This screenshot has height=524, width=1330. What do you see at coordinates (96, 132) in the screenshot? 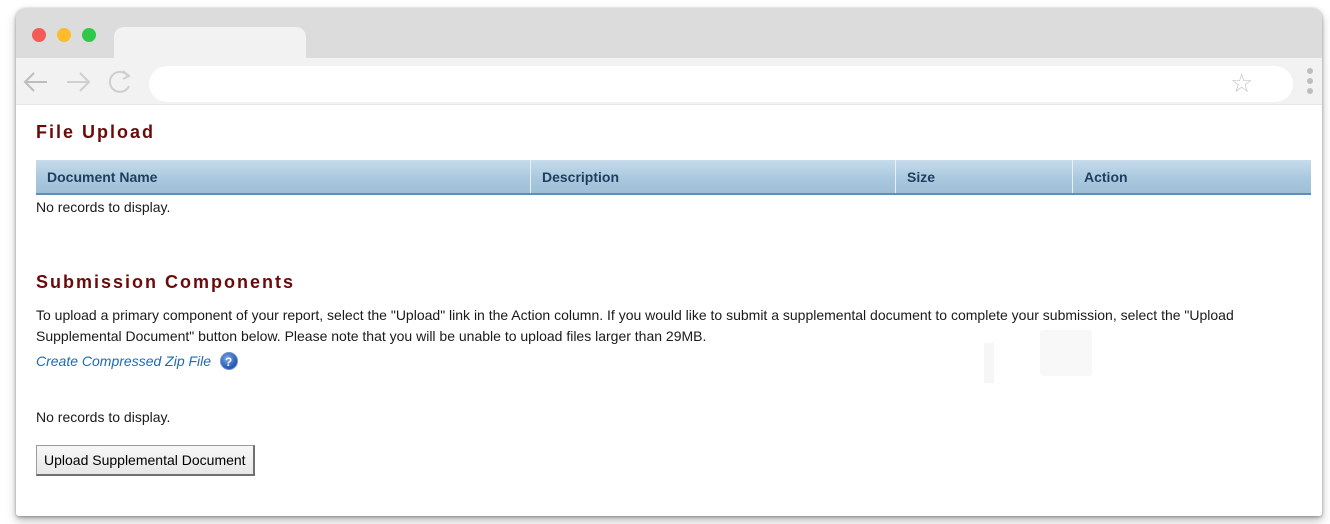
I see `file-upload-heading: File Upload` at bounding box center [96, 132].